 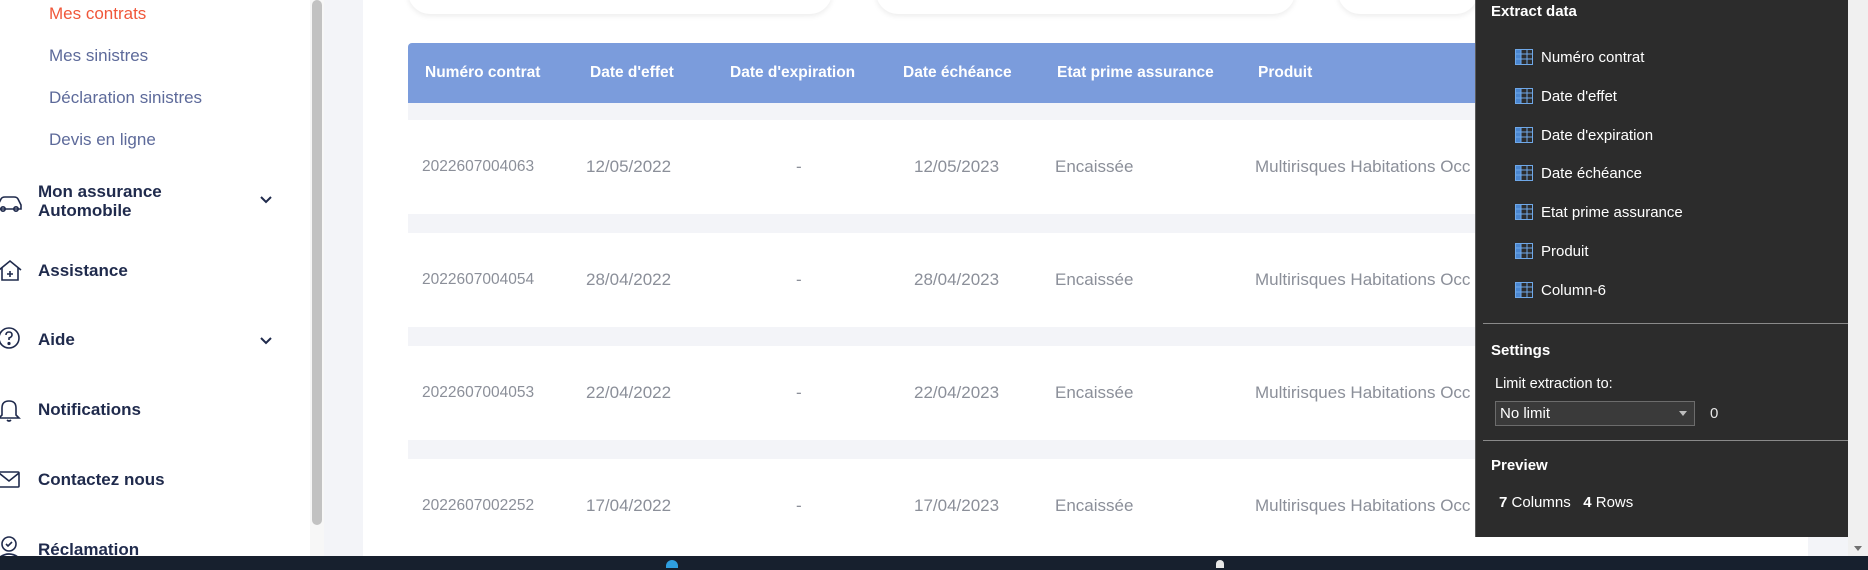 What do you see at coordinates (12, 270) in the screenshot?
I see `assistance-icon` at bounding box center [12, 270].